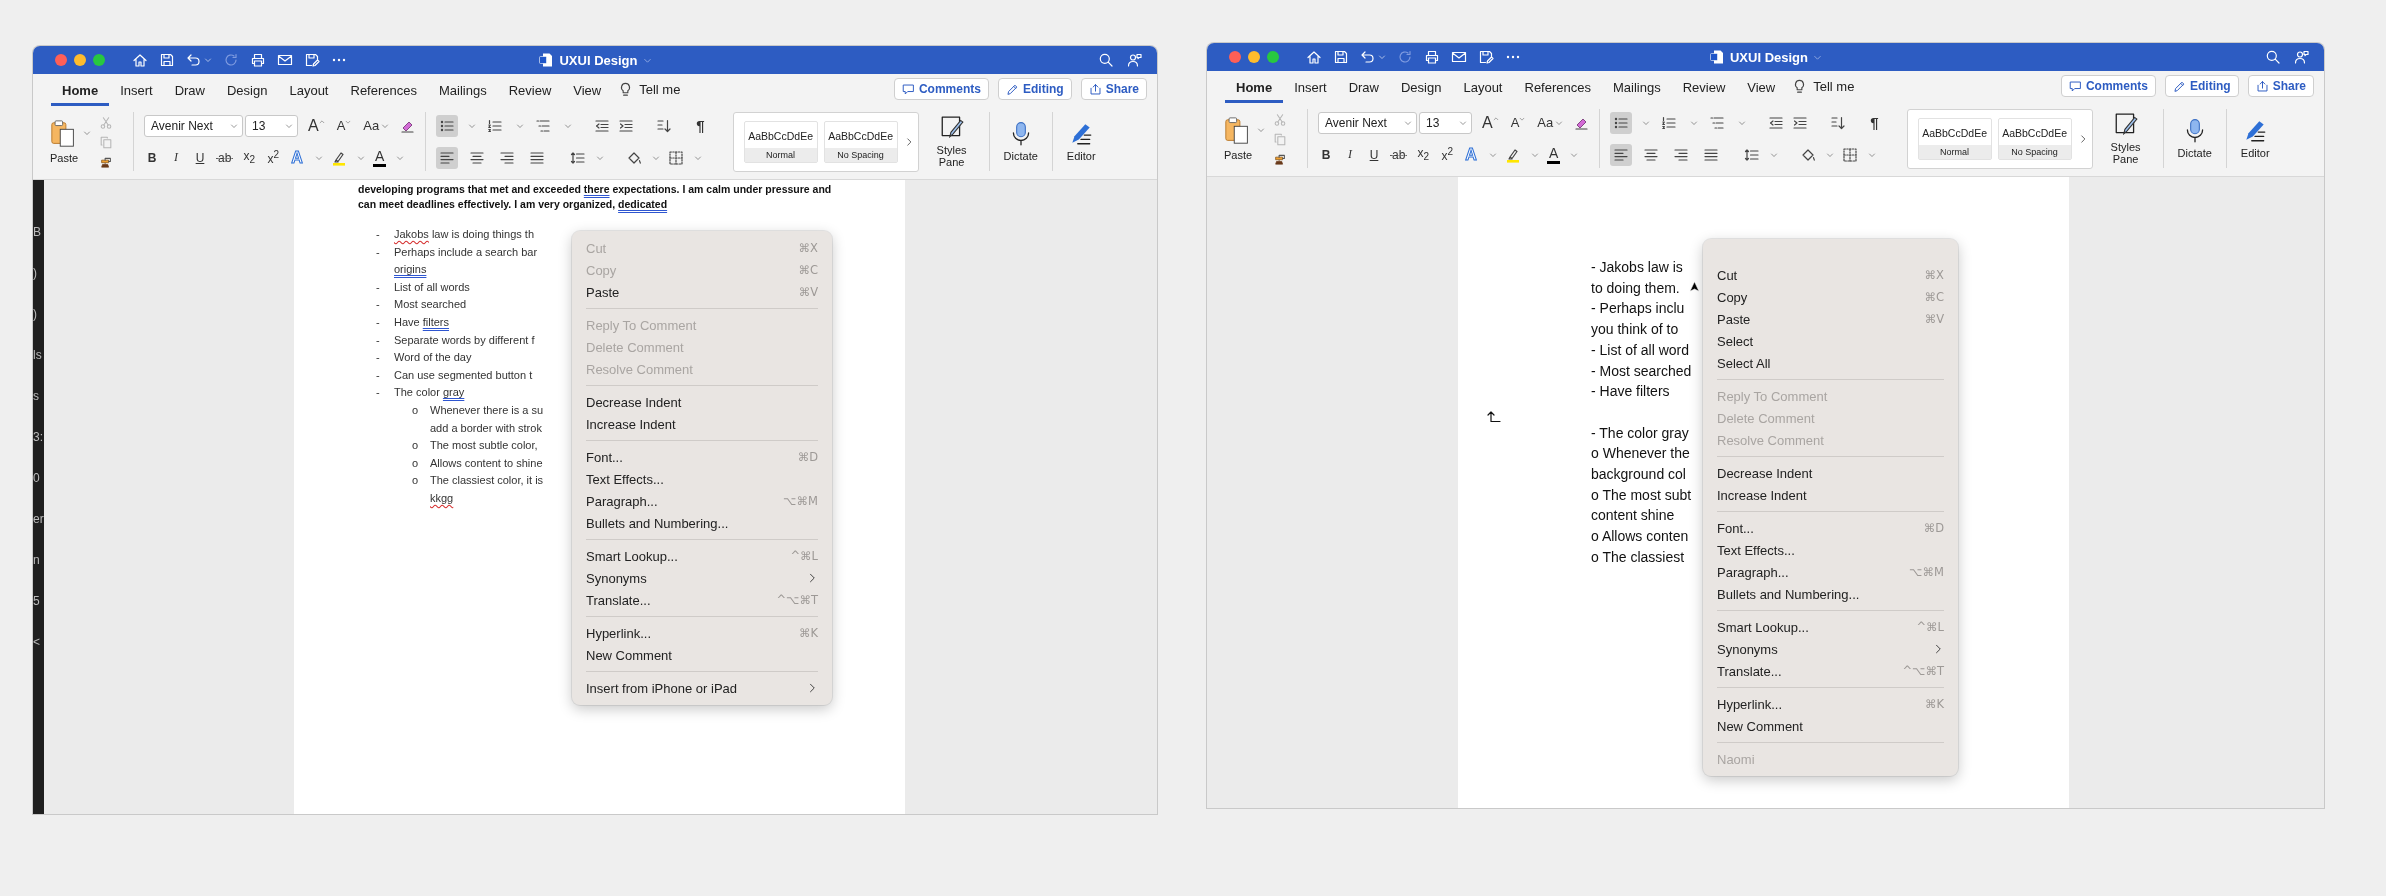 The image size is (2386, 896). What do you see at coordinates (80, 91) in the screenshot?
I see `ribbon-tab: Home` at bounding box center [80, 91].